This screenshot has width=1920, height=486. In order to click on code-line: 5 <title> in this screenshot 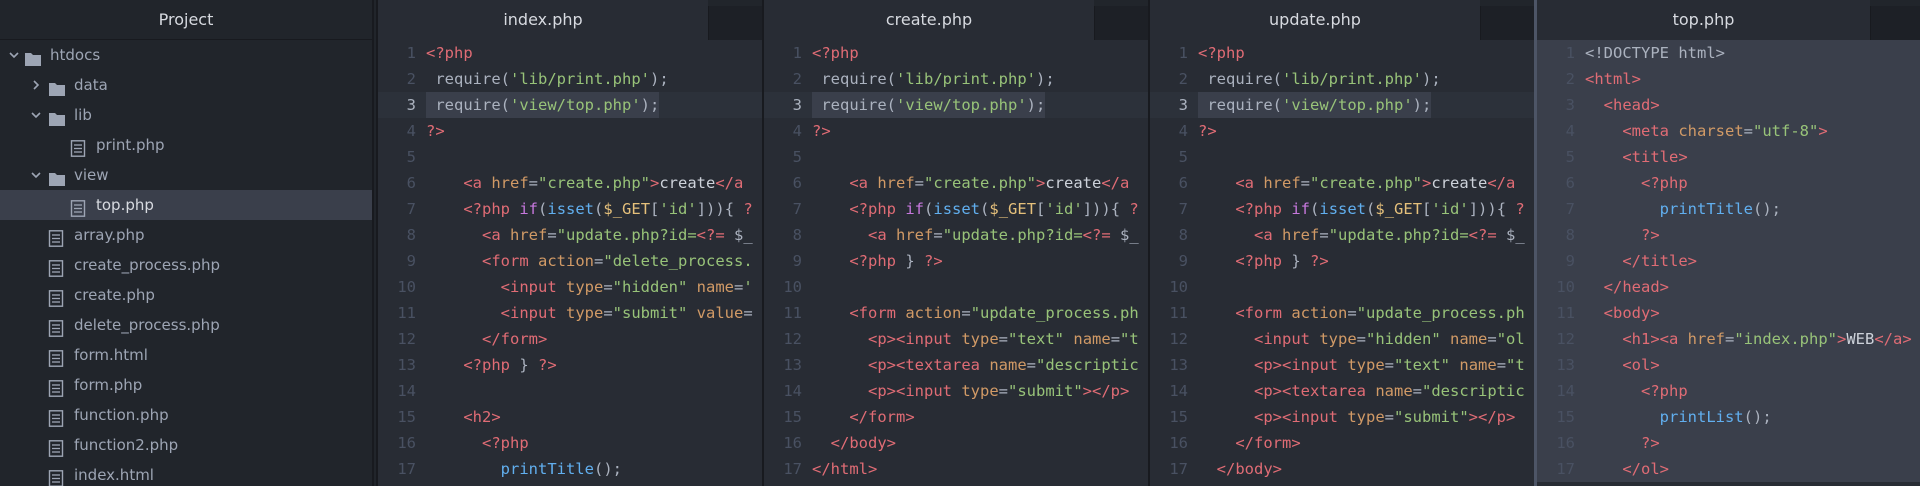, I will do `click(1728, 157)`.